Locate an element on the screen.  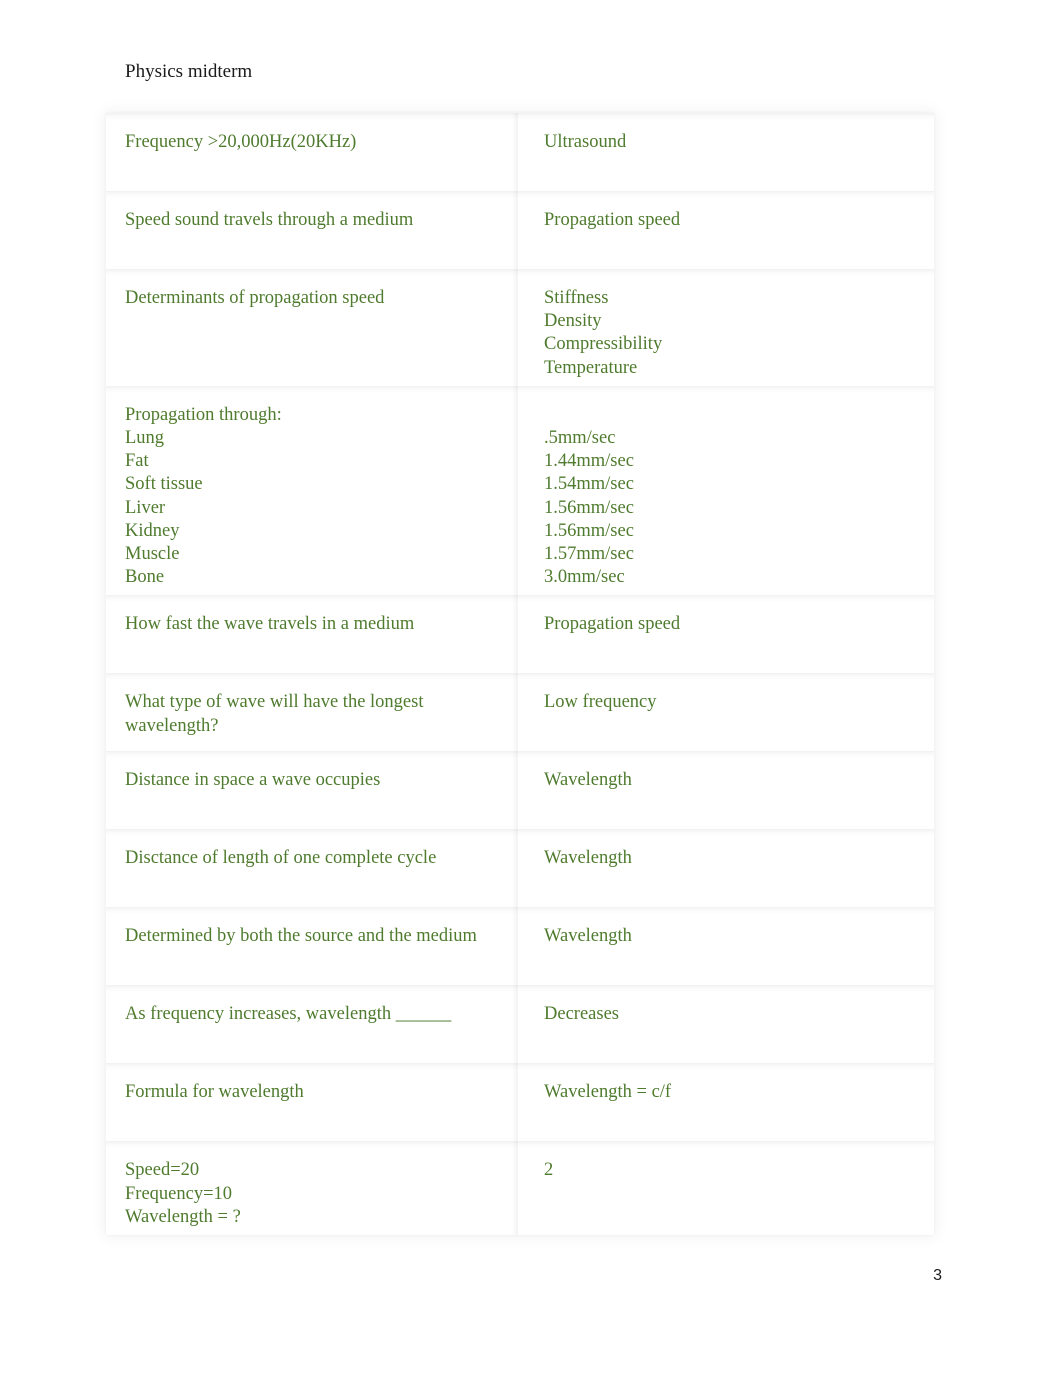
table-row: Formula for wavelength Wavelength = c/f is located at coordinates (520, 1102).